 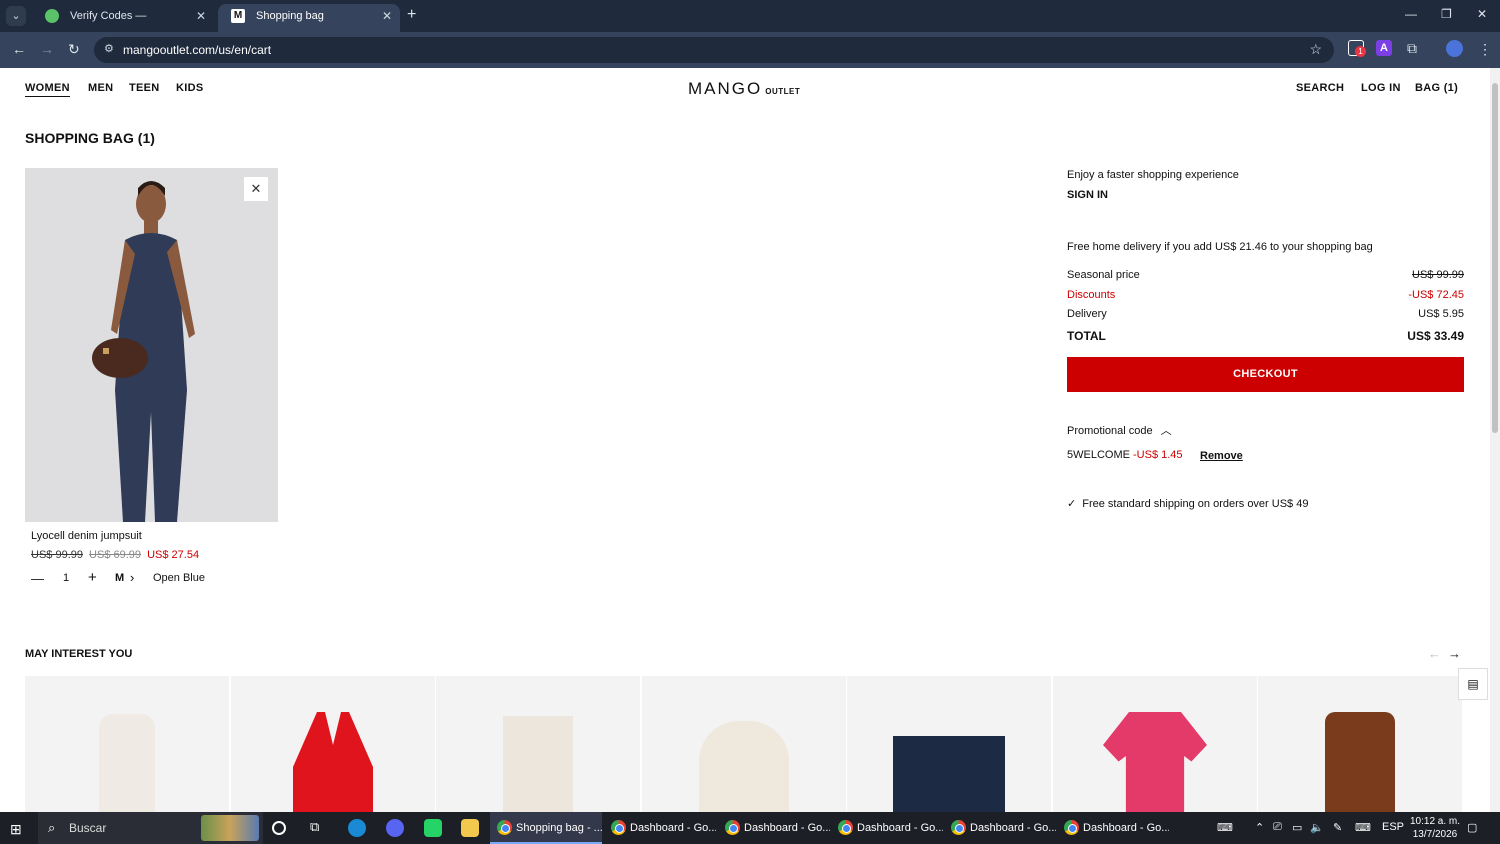 What do you see at coordinates (132, 577) in the screenshot?
I see `chevron-right-icon: ›` at bounding box center [132, 577].